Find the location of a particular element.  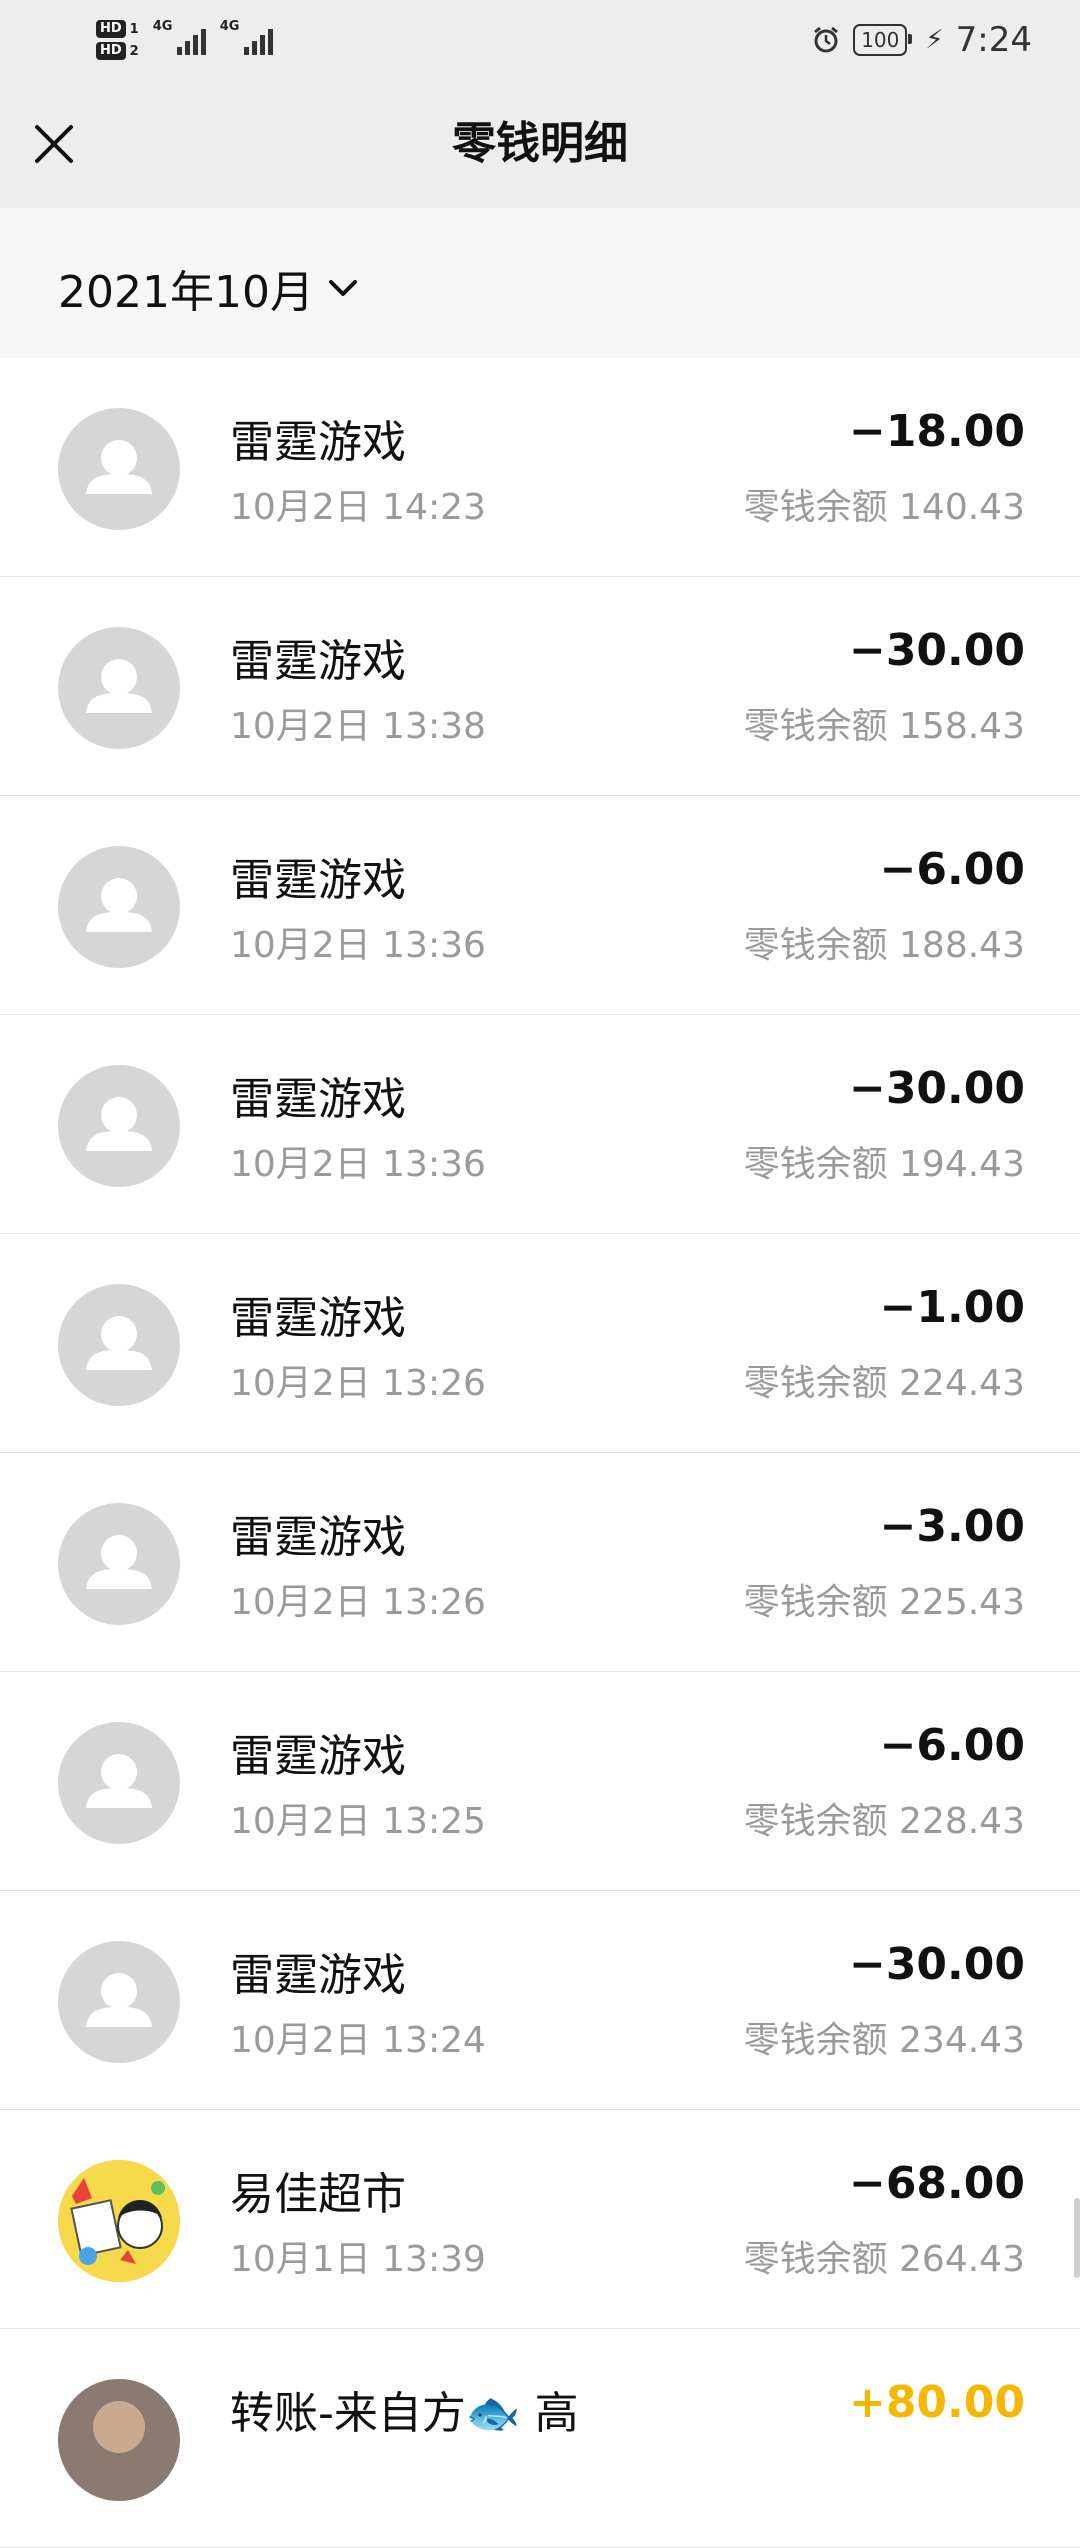

battery-icon: 100 is located at coordinates (883, 40).